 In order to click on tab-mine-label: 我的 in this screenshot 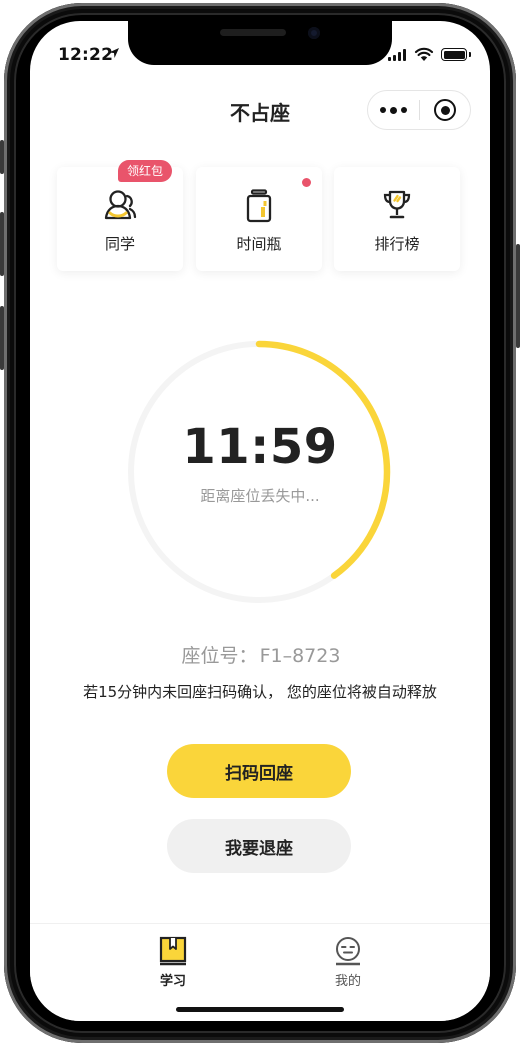, I will do `click(347, 981)`.